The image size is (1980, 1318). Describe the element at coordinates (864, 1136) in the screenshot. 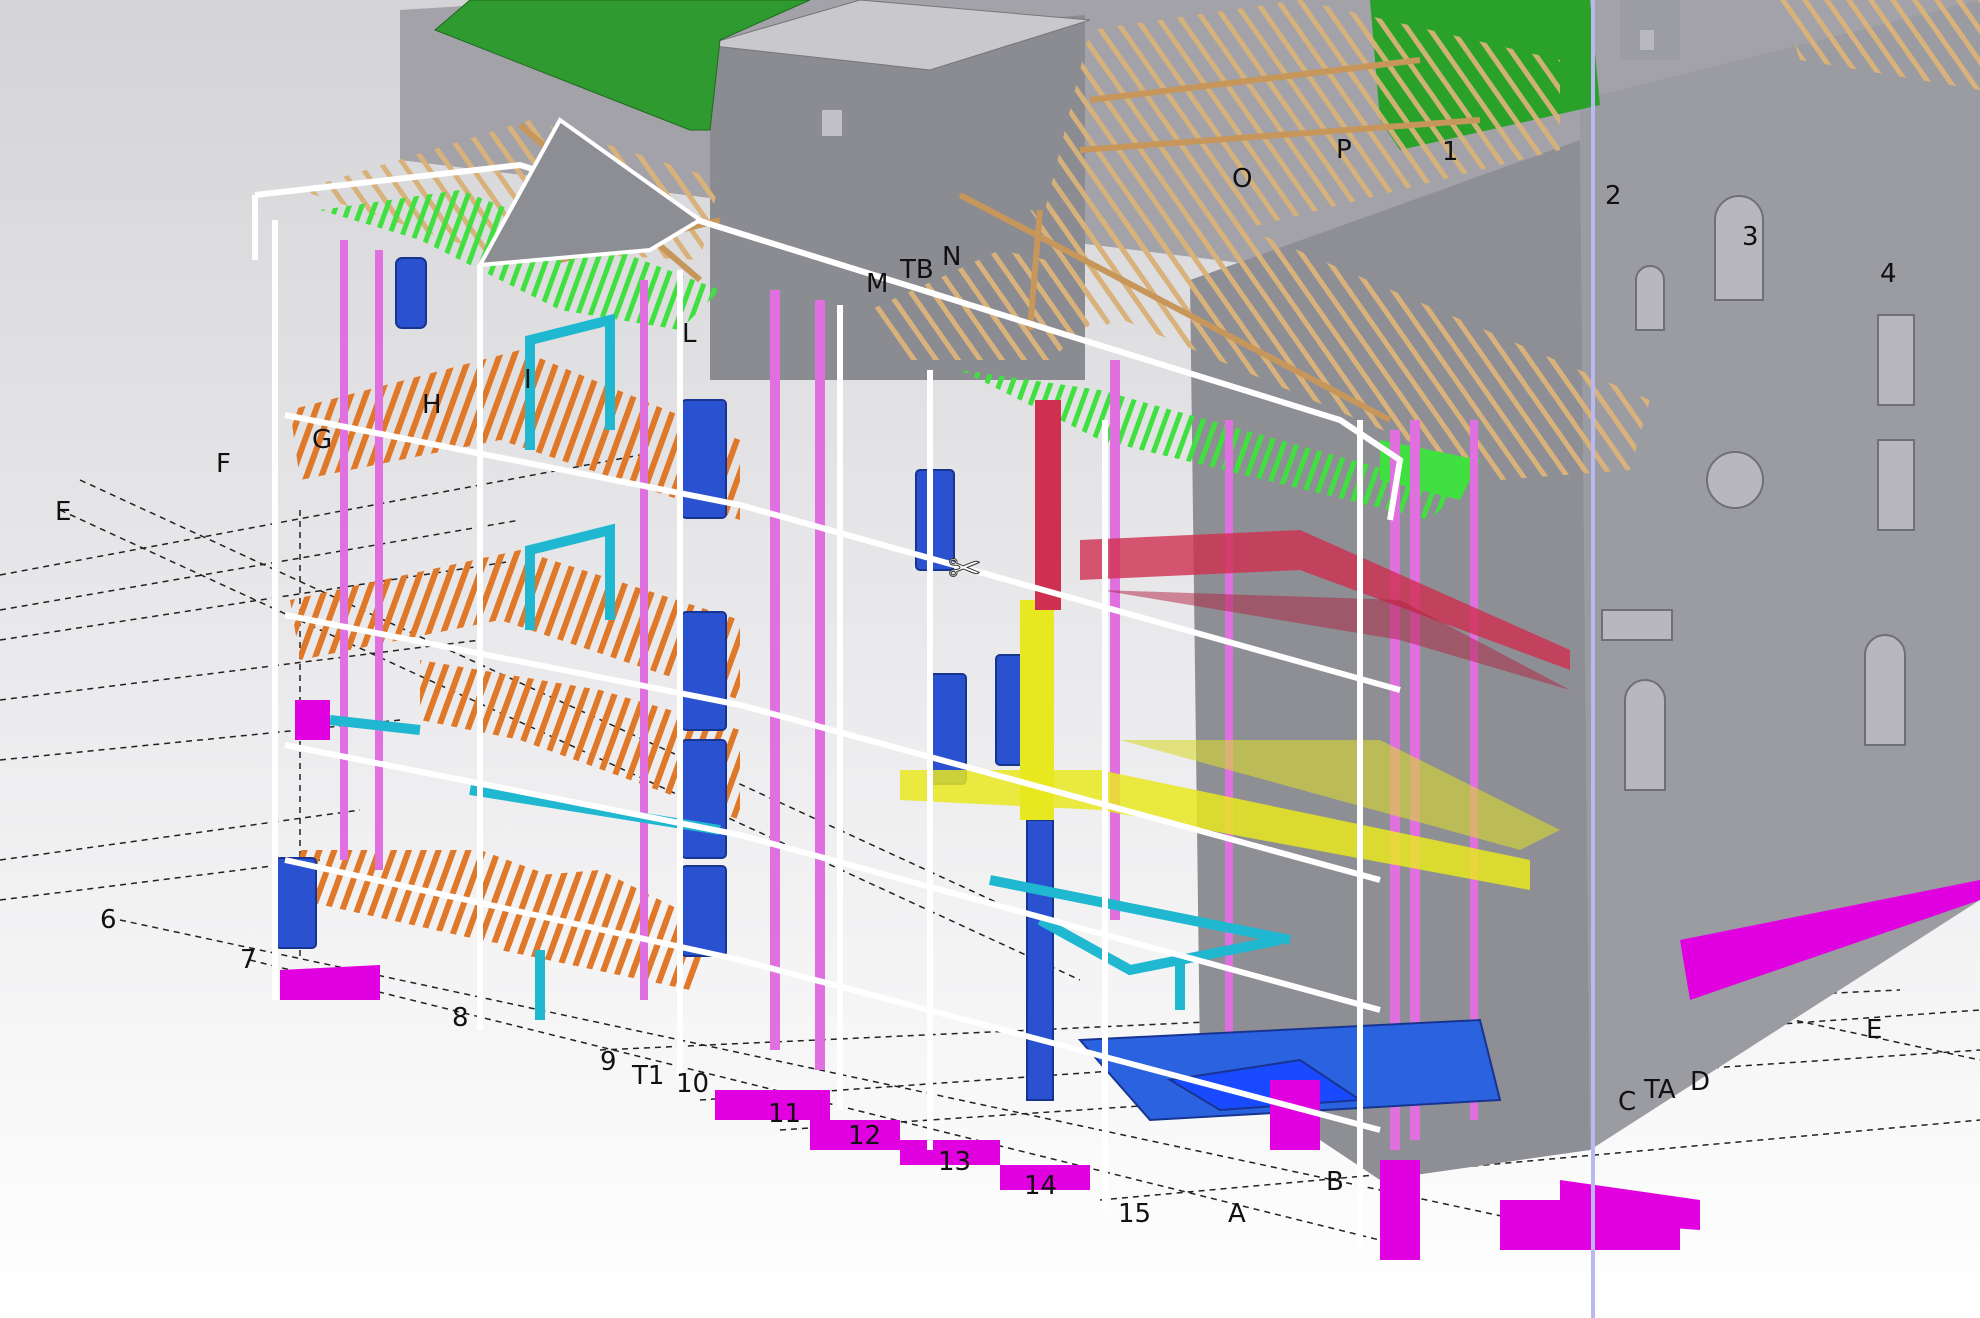

I see `grid-label-12: 12` at that location.